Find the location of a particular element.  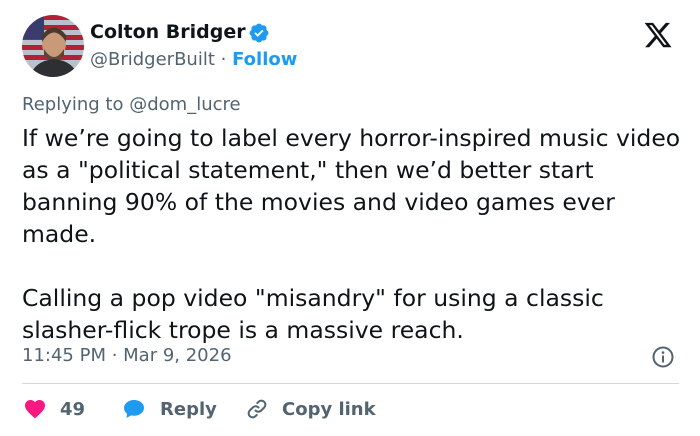

like-button: 49 is located at coordinates (53, 409).